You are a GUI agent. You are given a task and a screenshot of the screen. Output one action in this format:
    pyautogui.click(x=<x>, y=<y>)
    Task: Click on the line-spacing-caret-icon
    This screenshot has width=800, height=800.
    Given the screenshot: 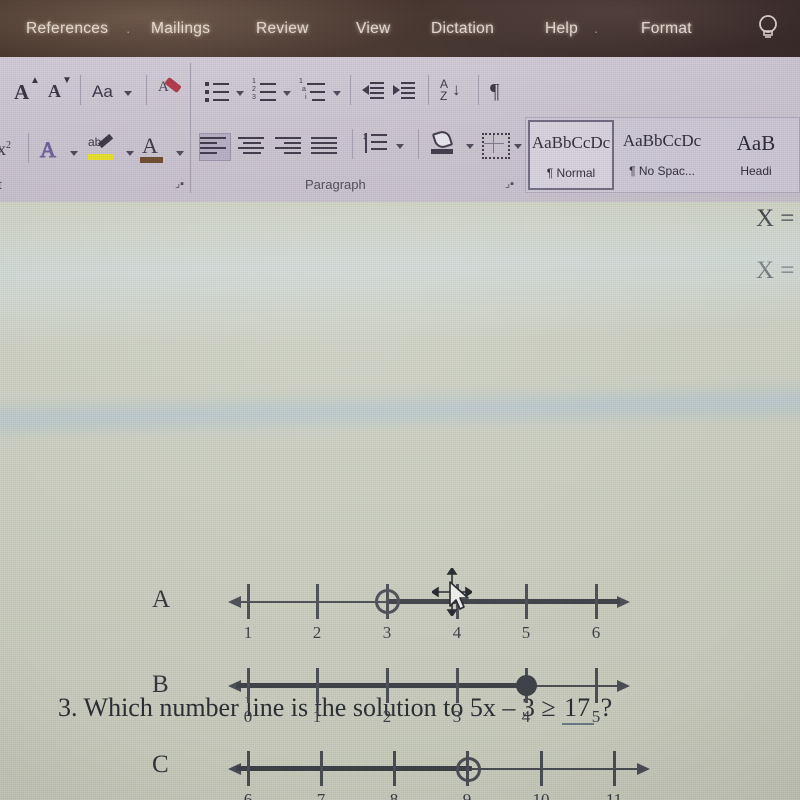 What is the action you would take?
    pyautogui.click(x=400, y=146)
    